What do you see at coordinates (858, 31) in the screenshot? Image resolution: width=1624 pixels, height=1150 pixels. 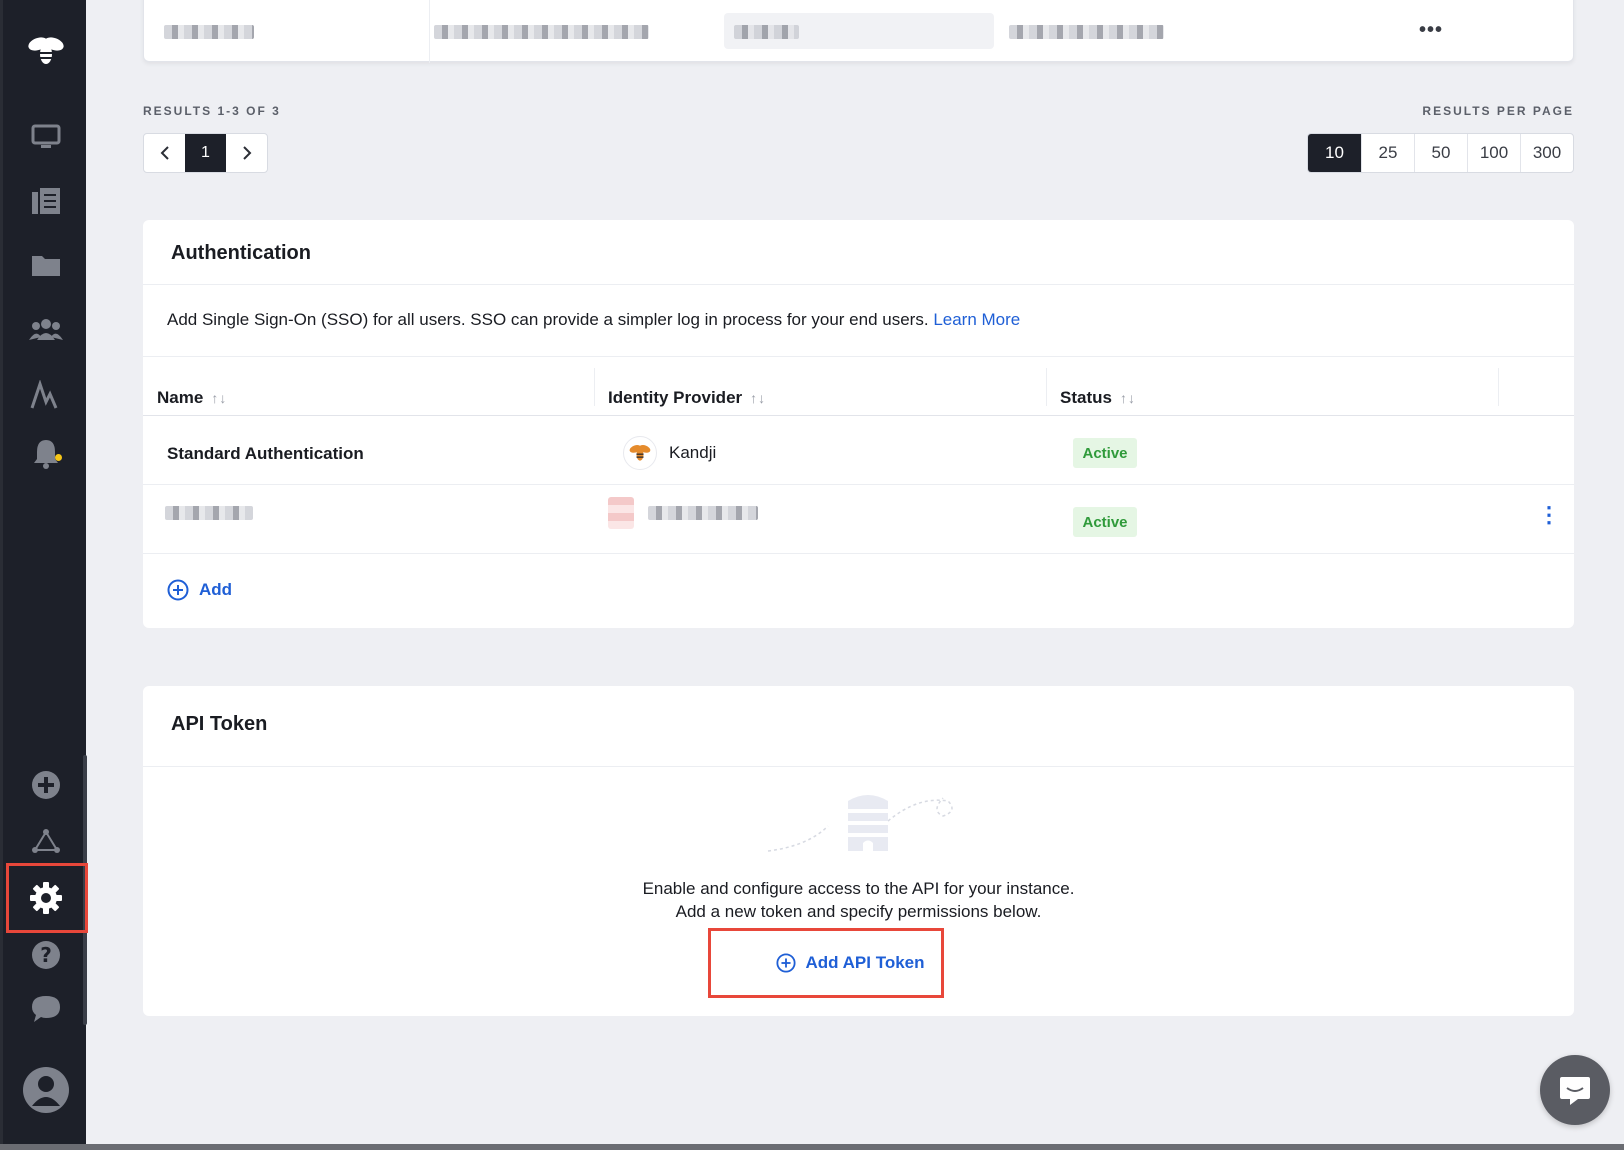 I see `device-row-card: •••` at bounding box center [858, 31].